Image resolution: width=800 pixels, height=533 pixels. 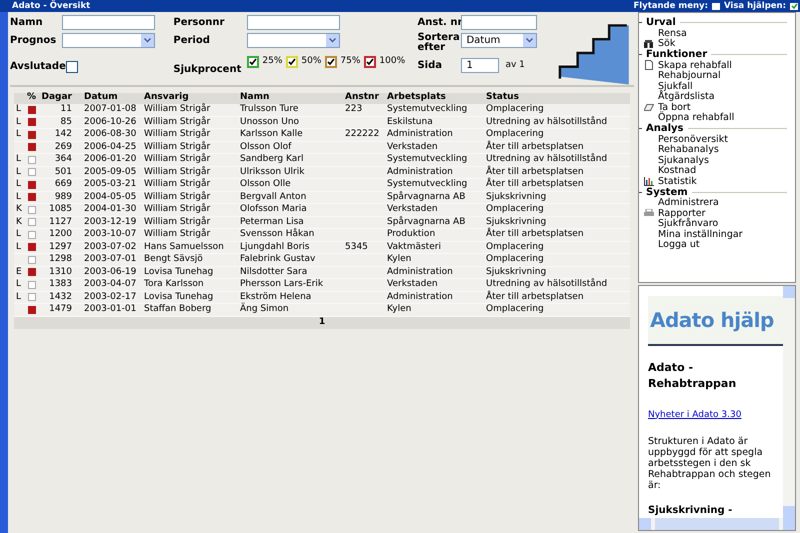 I want to click on menu-link: Administrera, so click(x=688, y=203).